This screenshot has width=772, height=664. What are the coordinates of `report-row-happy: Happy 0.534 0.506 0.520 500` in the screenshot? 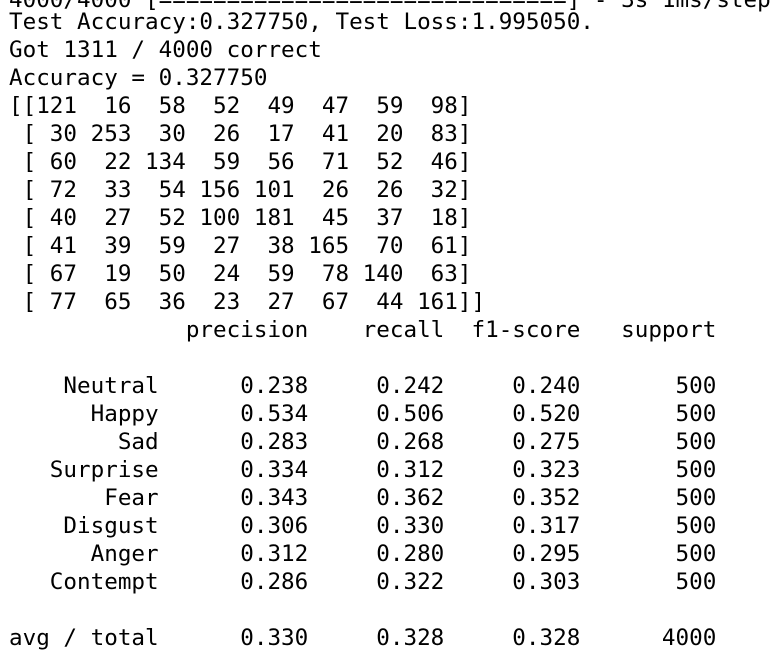 It's located at (363, 414).